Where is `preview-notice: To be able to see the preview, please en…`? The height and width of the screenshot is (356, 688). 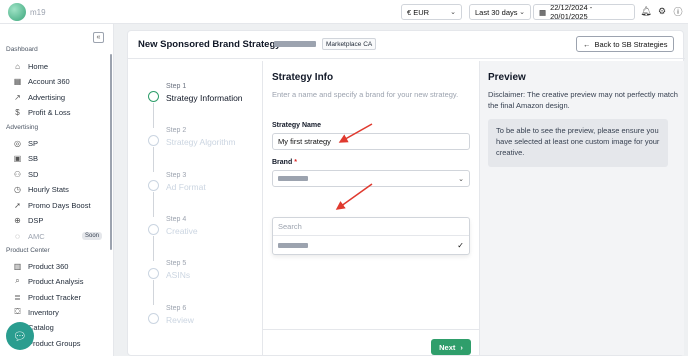
preview-notice: To be able to see the preview, please en… is located at coordinates (578, 143).